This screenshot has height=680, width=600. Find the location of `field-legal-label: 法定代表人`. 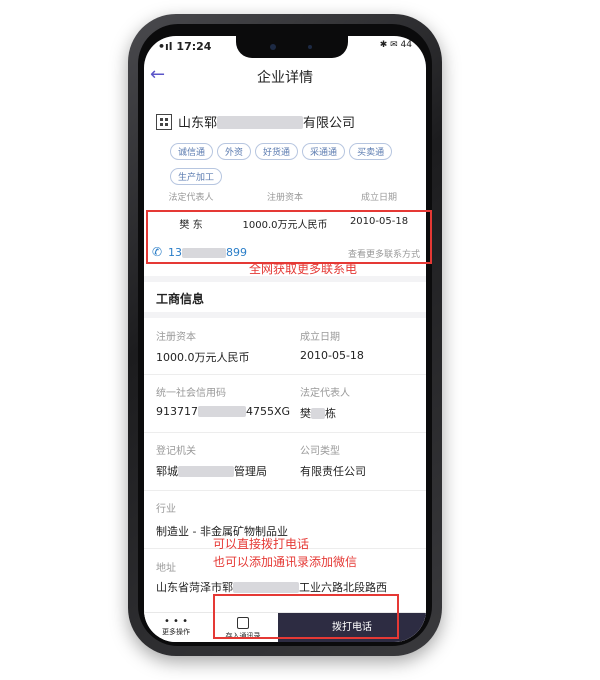

field-legal-label: 法定代表人 is located at coordinates (325, 393).